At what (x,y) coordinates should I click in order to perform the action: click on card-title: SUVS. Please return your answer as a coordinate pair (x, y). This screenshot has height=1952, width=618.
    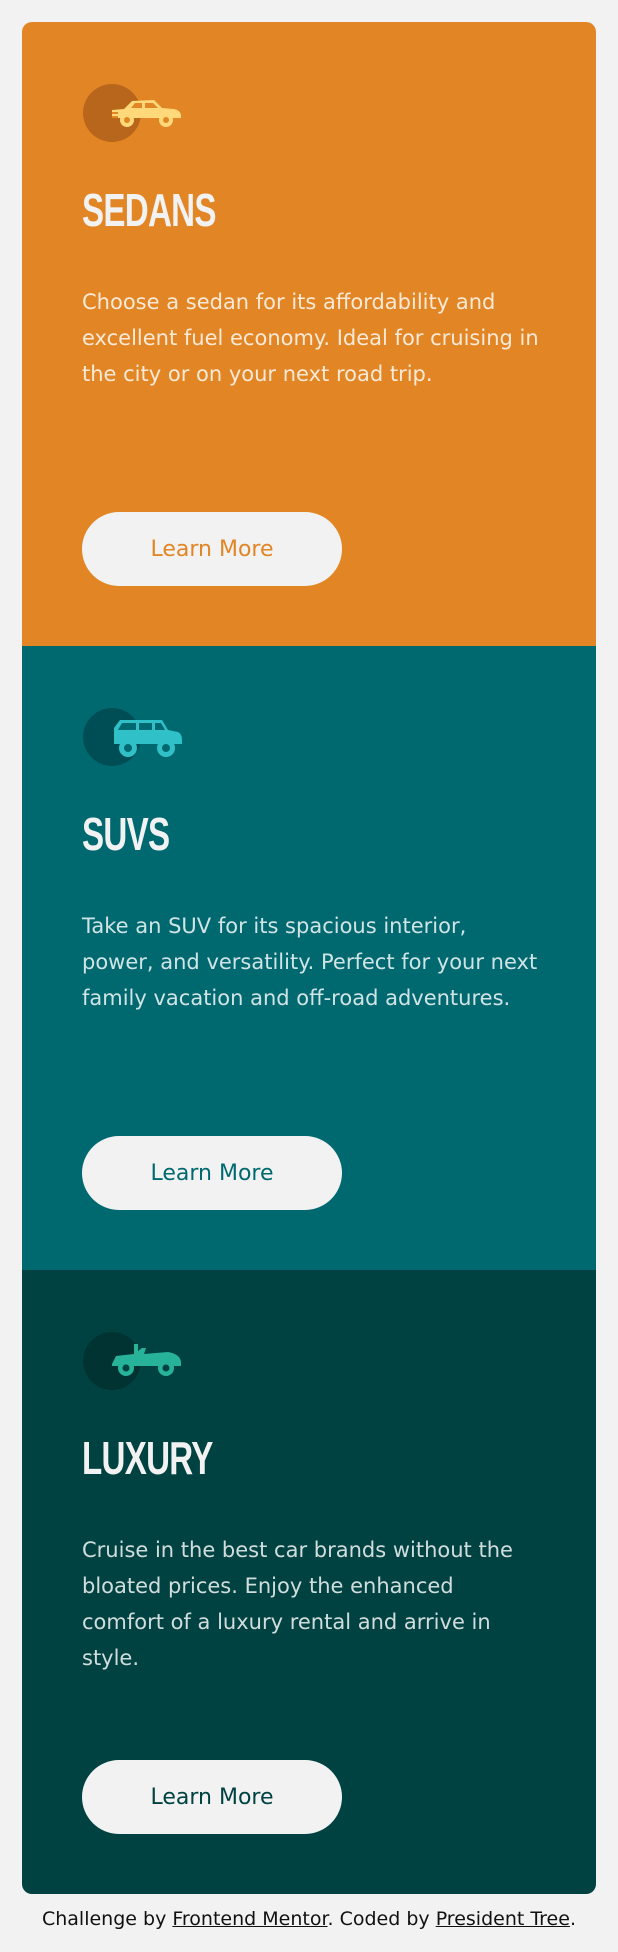
    Looking at the image, I should click on (126, 834).